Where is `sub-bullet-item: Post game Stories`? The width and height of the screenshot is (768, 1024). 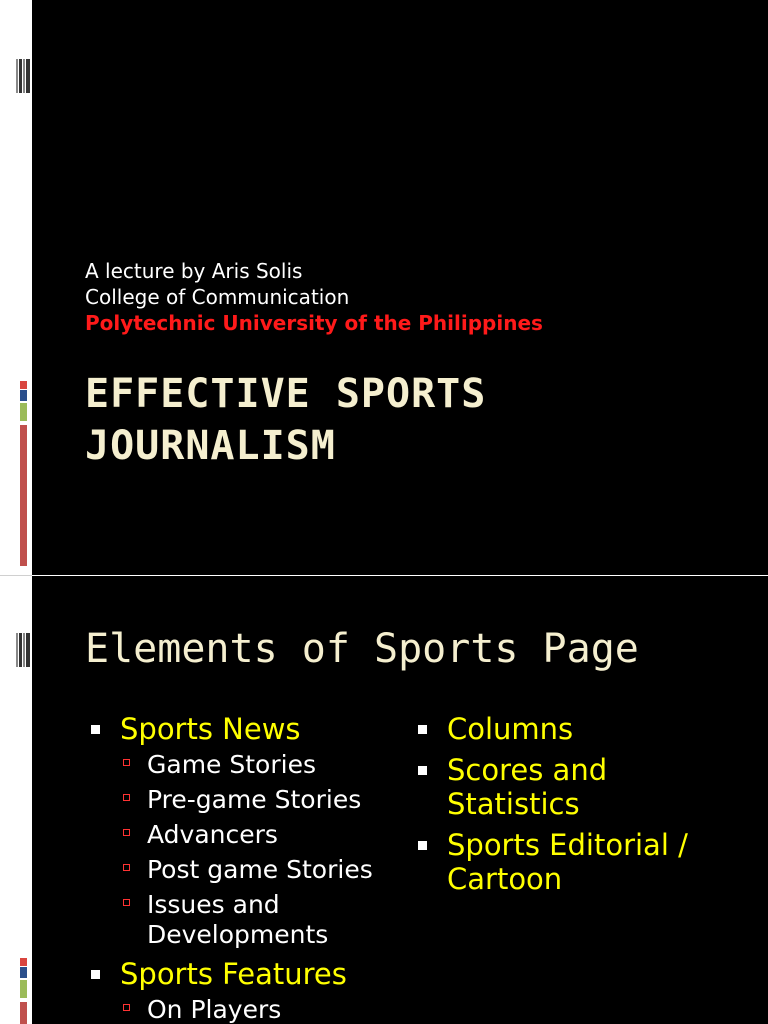
sub-bullet-item: Post game Stories is located at coordinates (270, 870).